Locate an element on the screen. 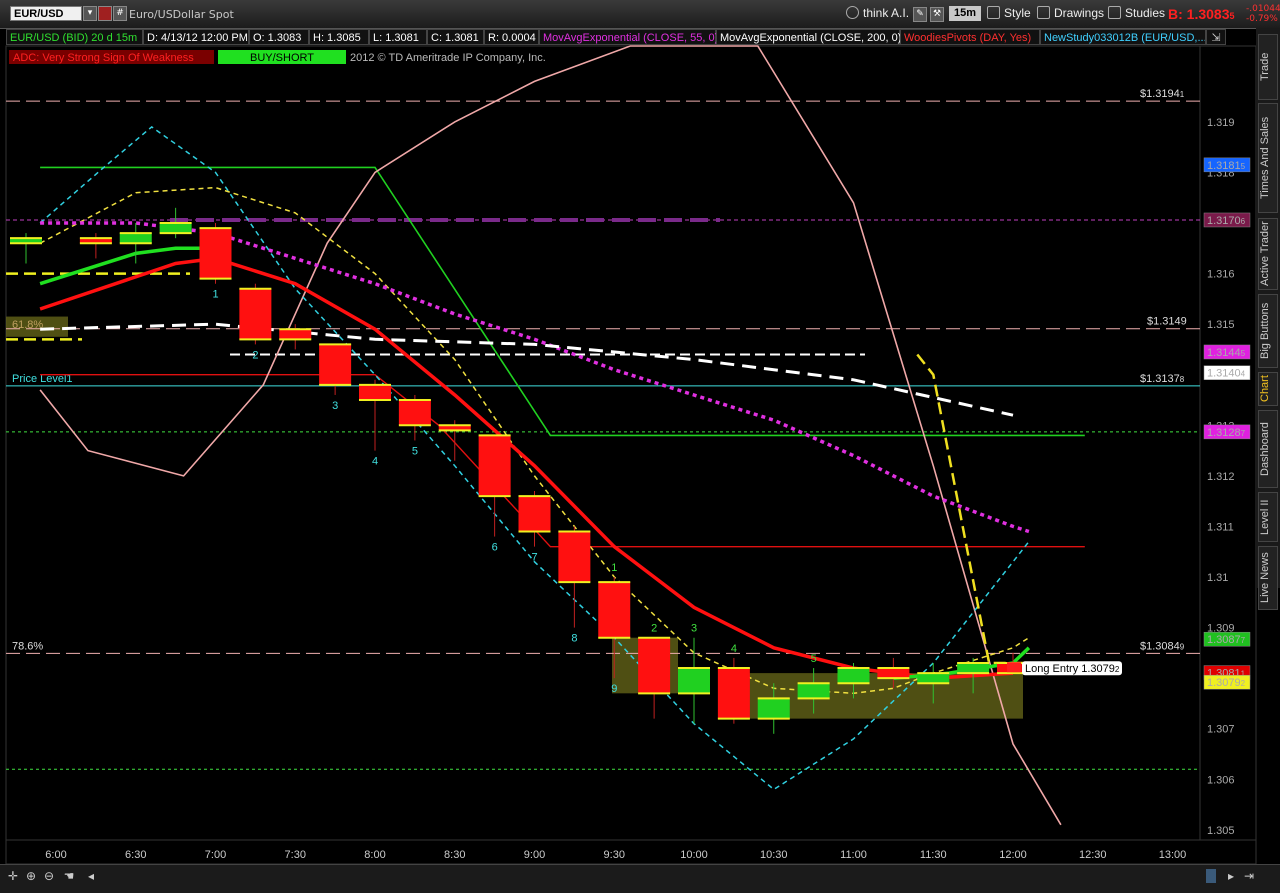 The height and width of the screenshot is (893, 1280). sequence-label: 3 is located at coordinates (335, 406).